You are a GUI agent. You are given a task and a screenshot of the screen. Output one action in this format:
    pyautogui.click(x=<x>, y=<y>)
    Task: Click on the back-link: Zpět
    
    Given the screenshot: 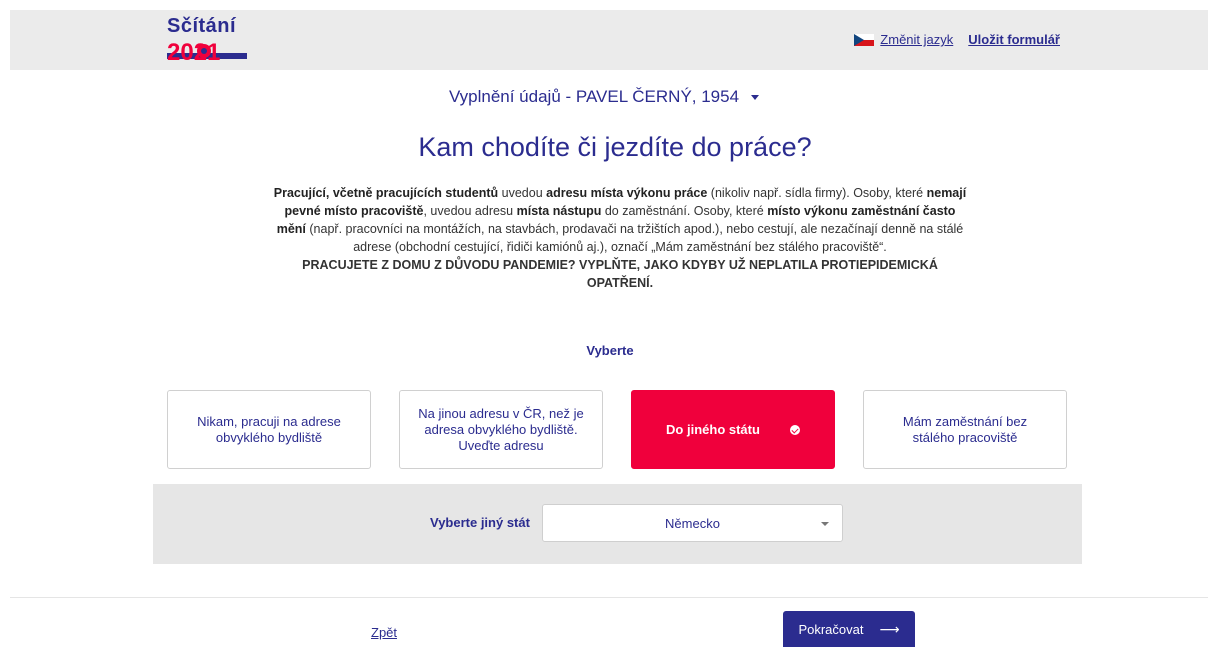 What is the action you would take?
    pyautogui.click(x=384, y=632)
    